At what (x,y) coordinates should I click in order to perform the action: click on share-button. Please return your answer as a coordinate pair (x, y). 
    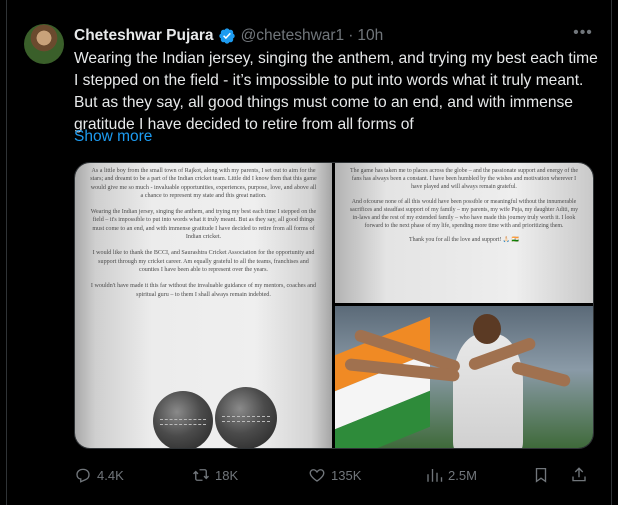
    Looking at the image, I should click on (581, 475).